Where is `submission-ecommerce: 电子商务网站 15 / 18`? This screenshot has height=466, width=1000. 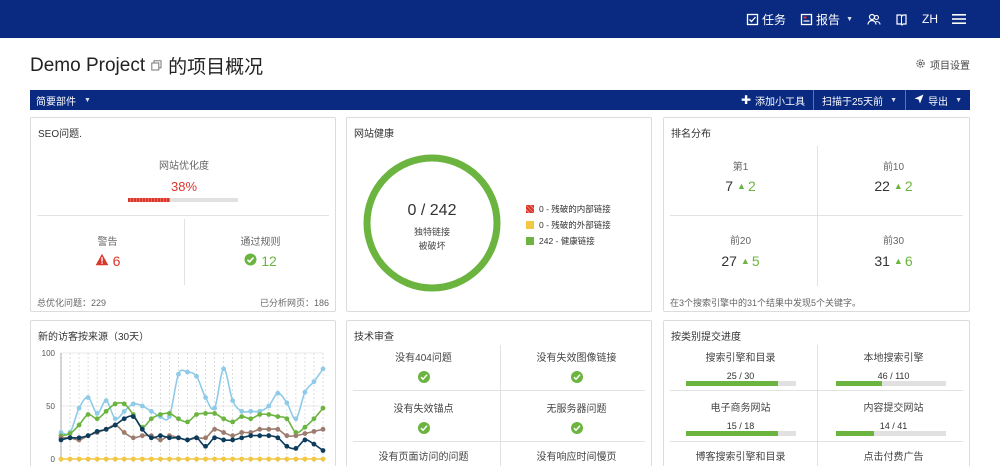
submission-ecommerce: 电子商务网站 15 / 18 is located at coordinates (740, 415).